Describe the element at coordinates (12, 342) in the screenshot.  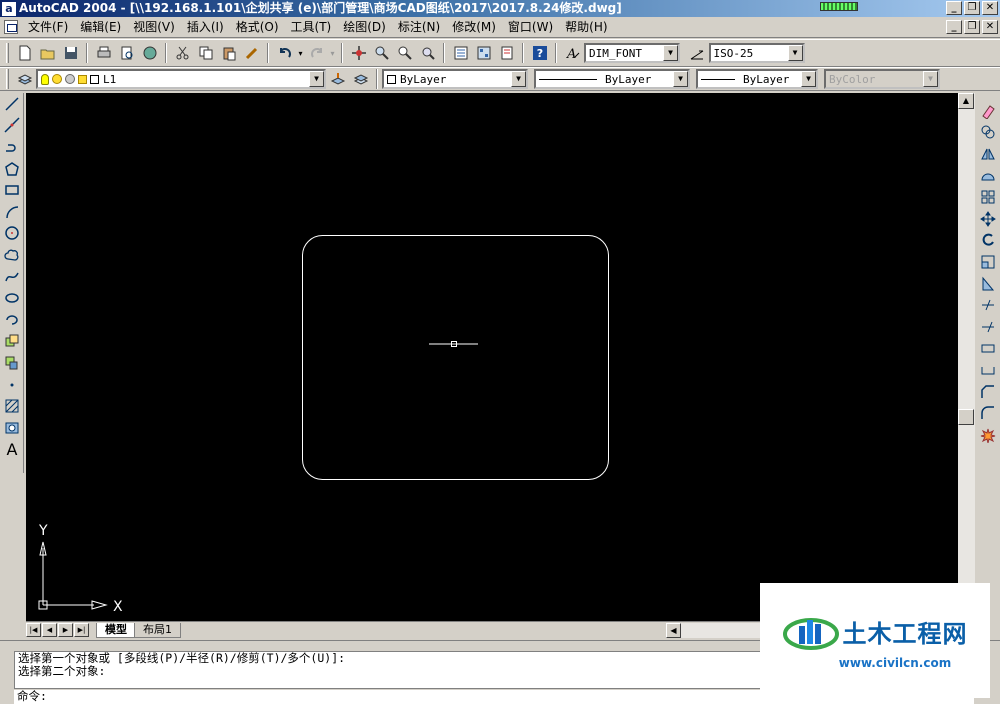
I see `insert-block-icon` at that location.